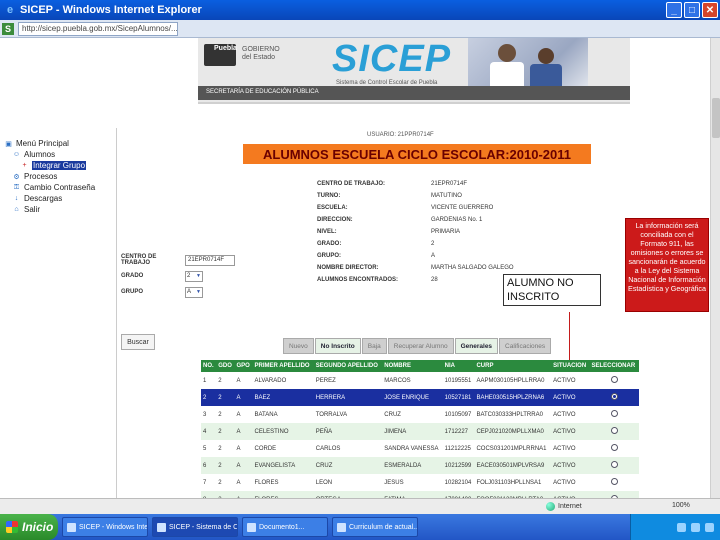 This screenshot has height=540, width=720. What do you see at coordinates (716, 118) in the screenshot?
I see `scroll-thumb` at bounding box center [716, 118].